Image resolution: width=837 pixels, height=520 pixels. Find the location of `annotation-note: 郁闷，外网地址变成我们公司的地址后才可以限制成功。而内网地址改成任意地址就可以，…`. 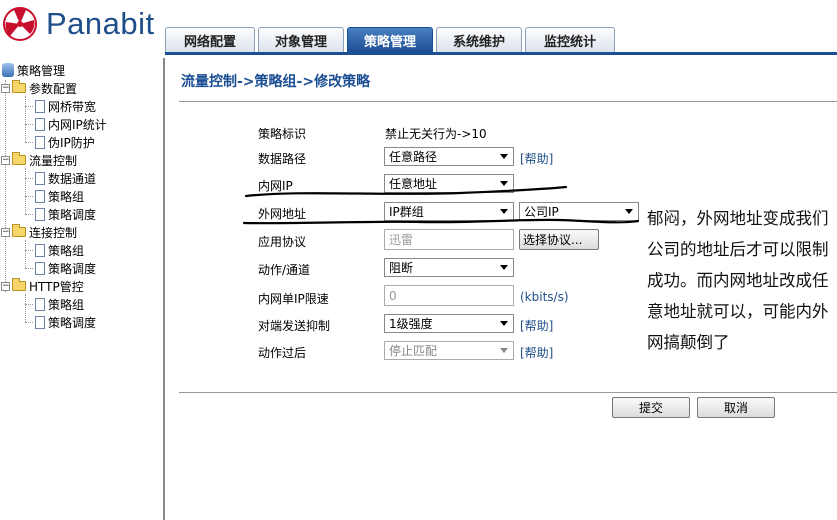

annotation-note: 郁闷，外网地址变成我们公司的地址后才可以限制成功。而内网地址改成任意地址就可以，… is located at coordinates (738, 280).